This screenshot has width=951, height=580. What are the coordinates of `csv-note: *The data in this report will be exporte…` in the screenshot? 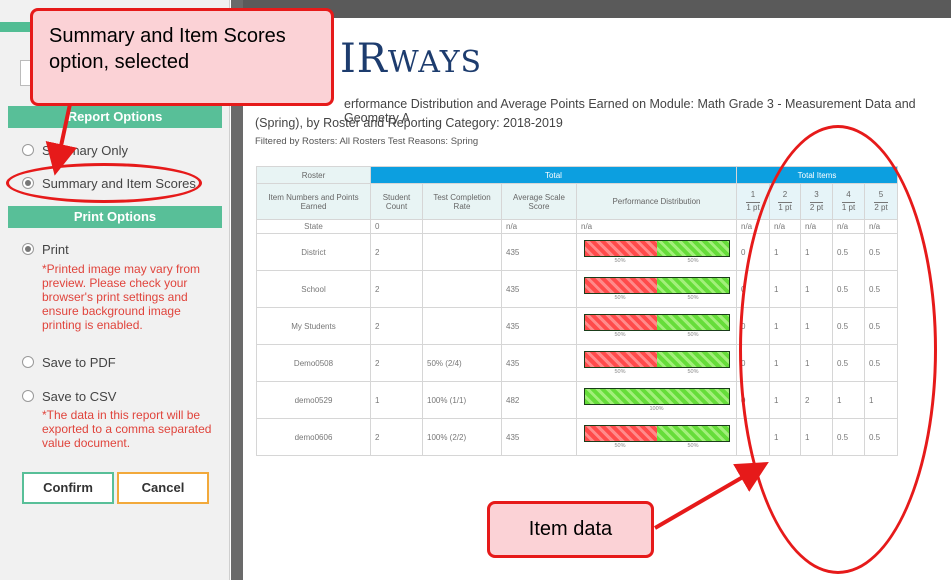 It's located at (127, 429).